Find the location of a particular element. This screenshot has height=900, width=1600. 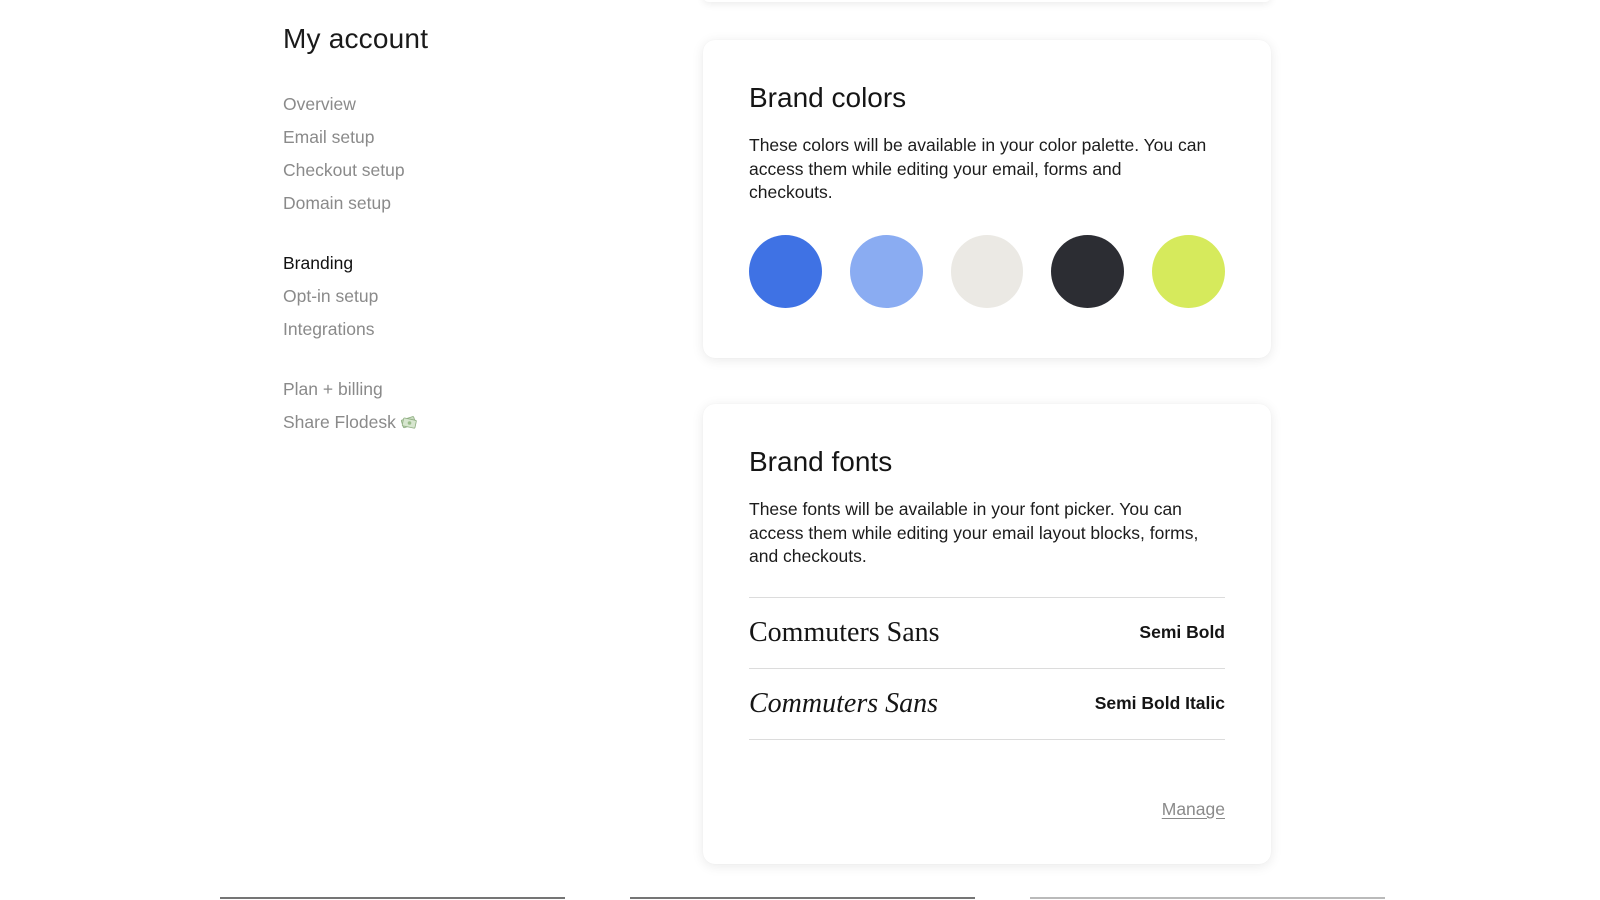

brand-fonts-title: Brand fonts is located at coordinates (821, 461).